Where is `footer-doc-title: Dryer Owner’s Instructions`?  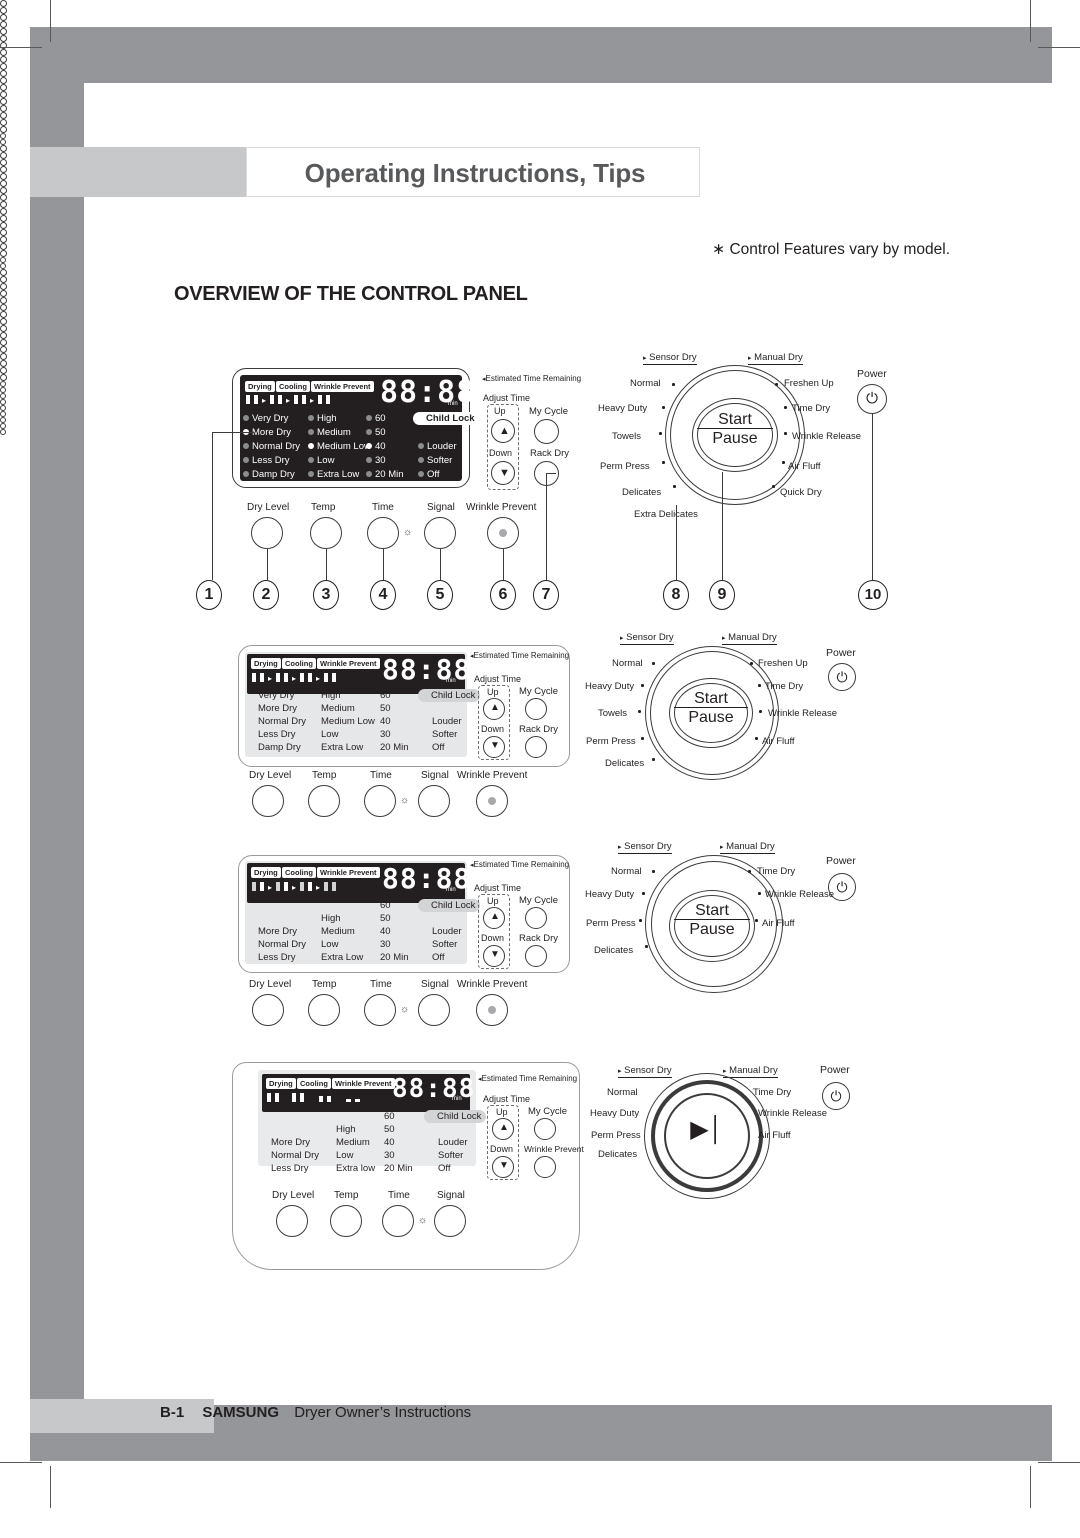 footer-doc-title: Dryer Owner’s Instructions is located at coordinates (383, 1412).